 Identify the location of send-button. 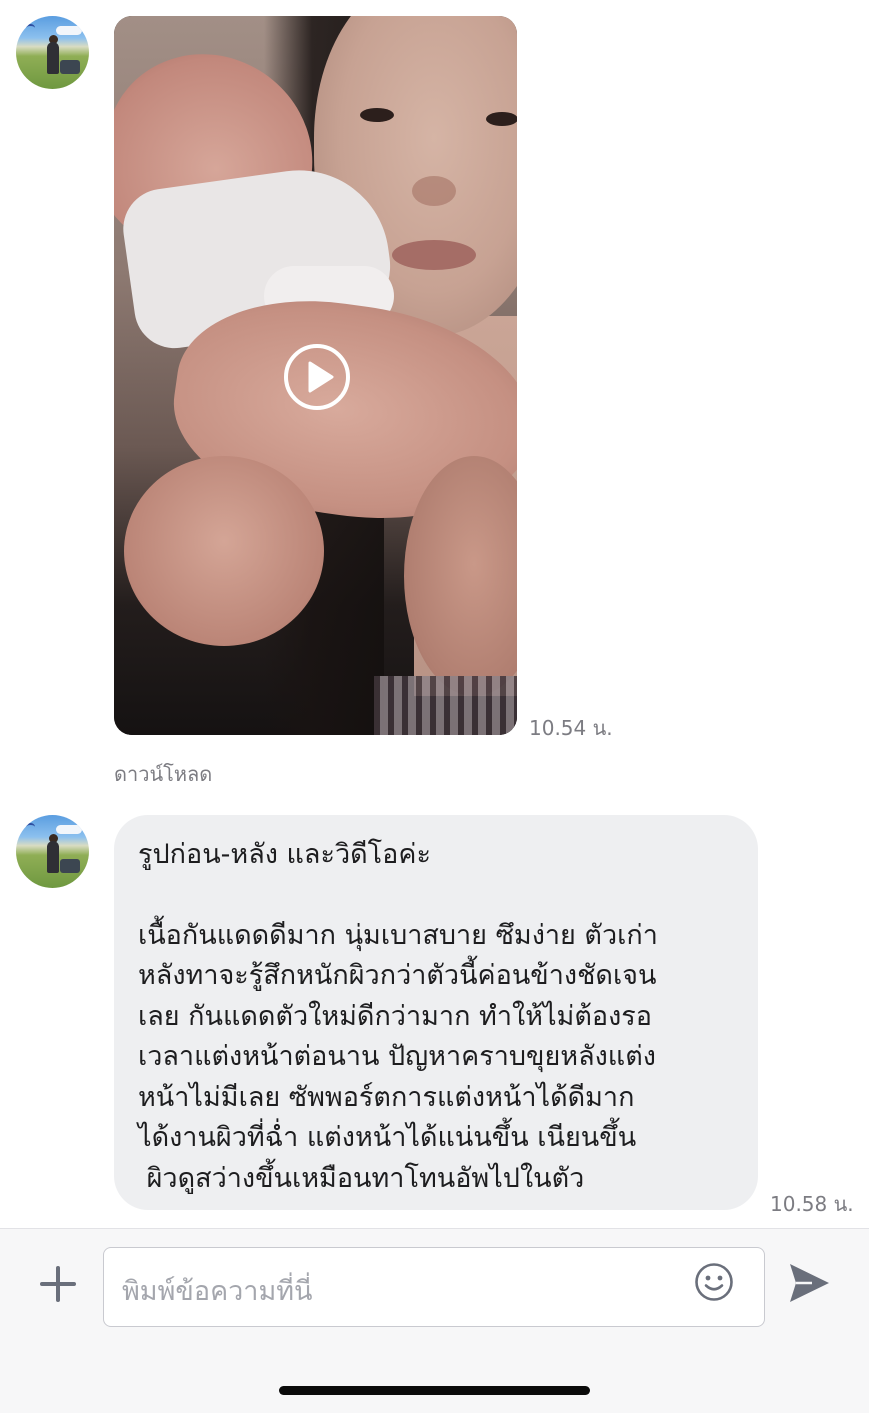
(809, 1283).